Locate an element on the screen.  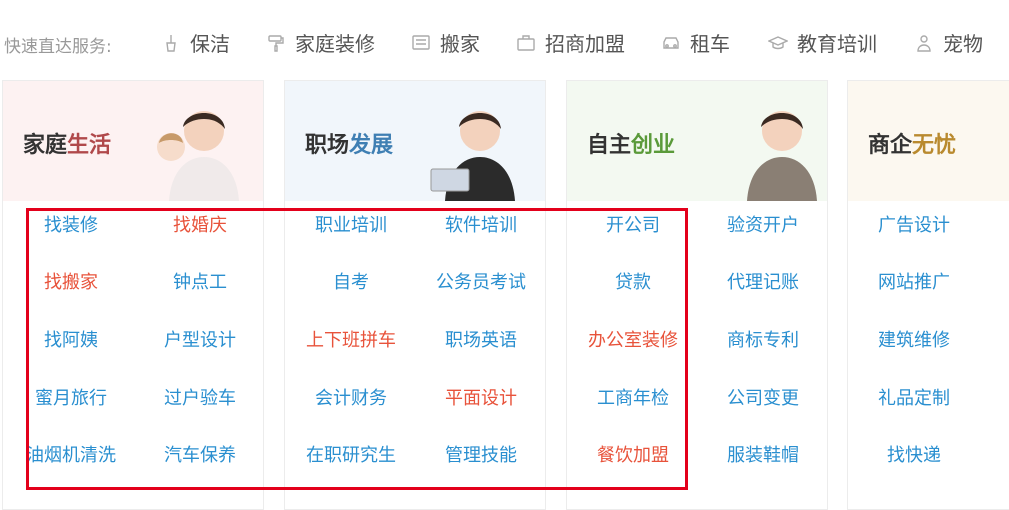
service-link: 验资开户 is located at coordinates (763, 224).